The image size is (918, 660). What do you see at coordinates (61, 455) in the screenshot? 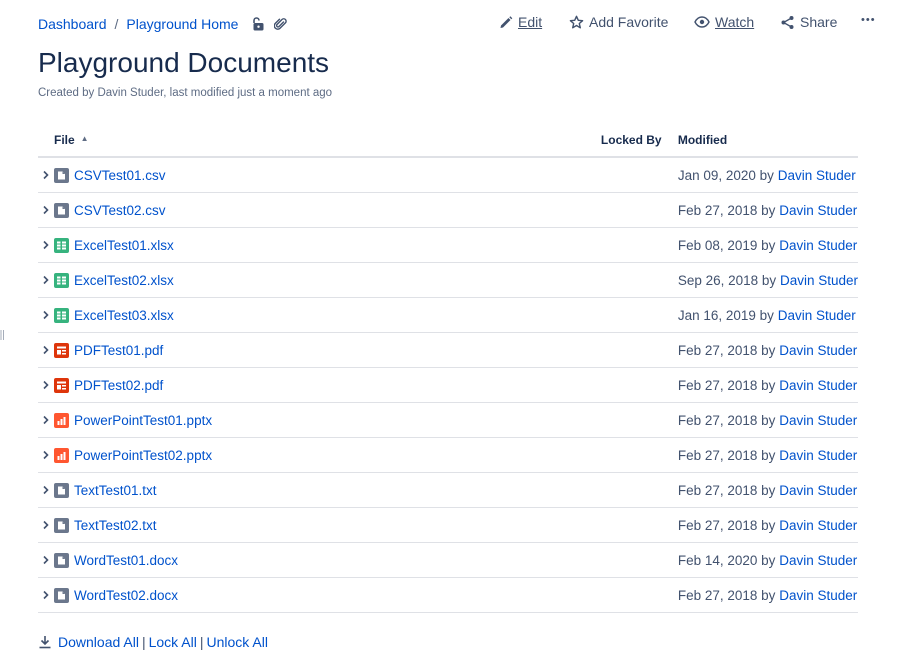
I see `presentation-icon` at bounding box center [61, 455].